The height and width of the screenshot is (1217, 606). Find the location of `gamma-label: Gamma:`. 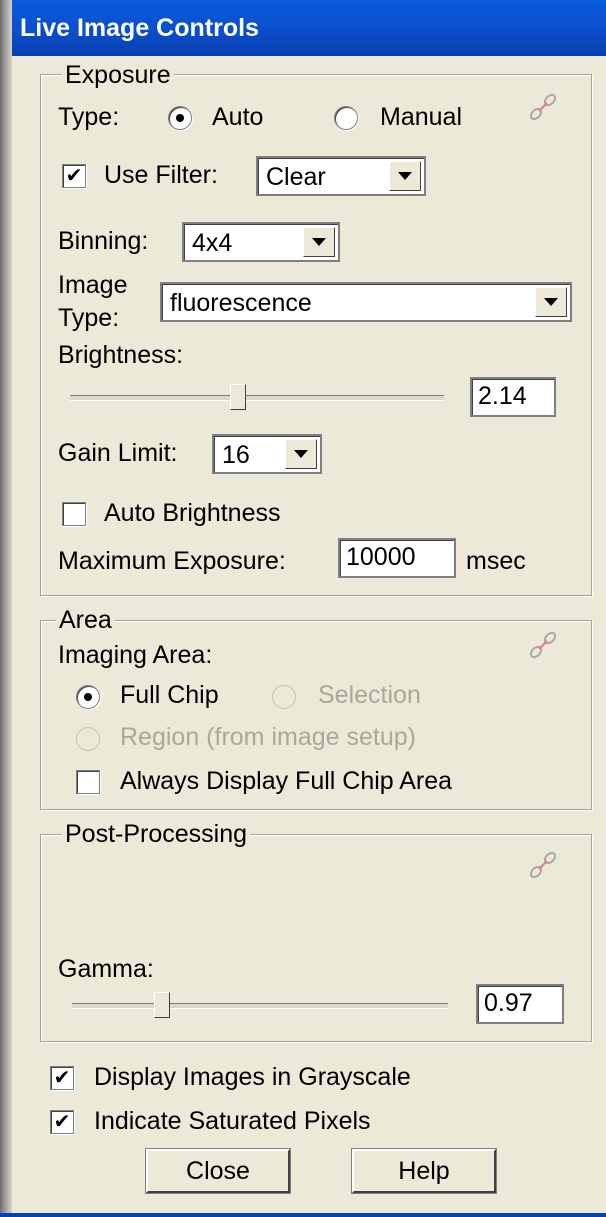

gamma-label: Gamma: is located at coordinates (106, 969).